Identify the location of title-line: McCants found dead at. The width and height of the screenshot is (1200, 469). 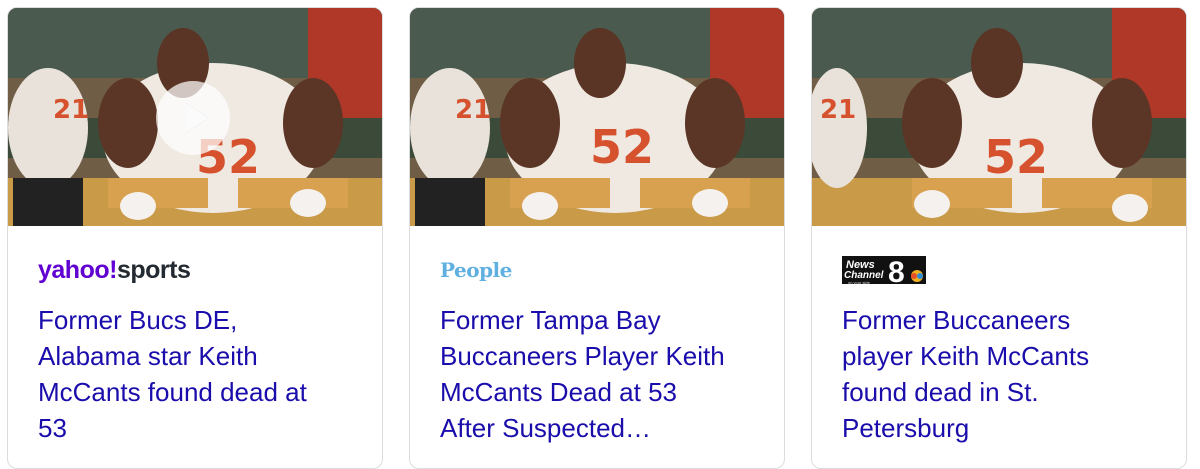
(172, 392).